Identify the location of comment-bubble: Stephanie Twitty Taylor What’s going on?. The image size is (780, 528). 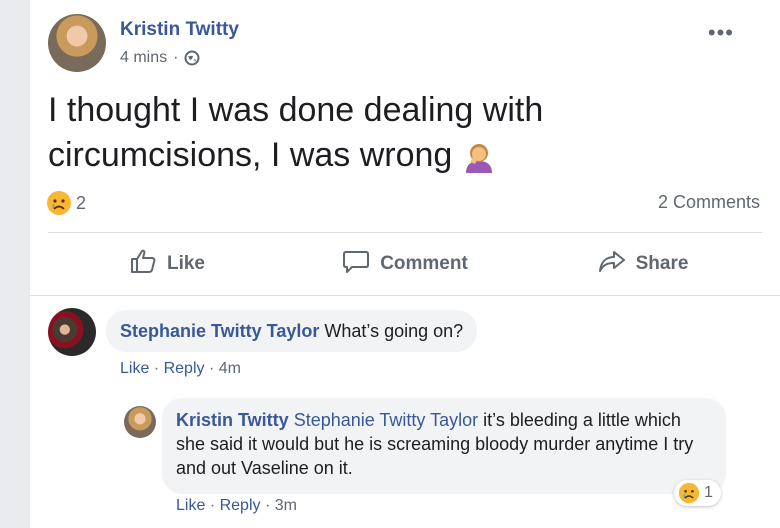
(292, 331).